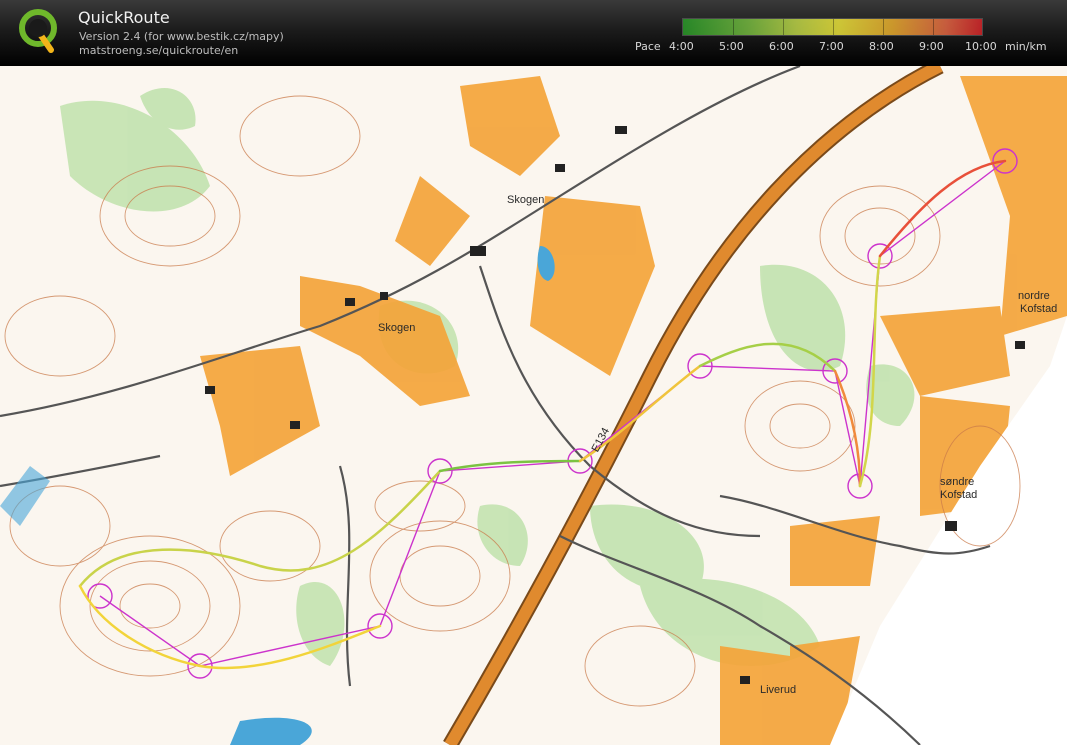  I want to click on pace-label: Pace, so click(648, 46).